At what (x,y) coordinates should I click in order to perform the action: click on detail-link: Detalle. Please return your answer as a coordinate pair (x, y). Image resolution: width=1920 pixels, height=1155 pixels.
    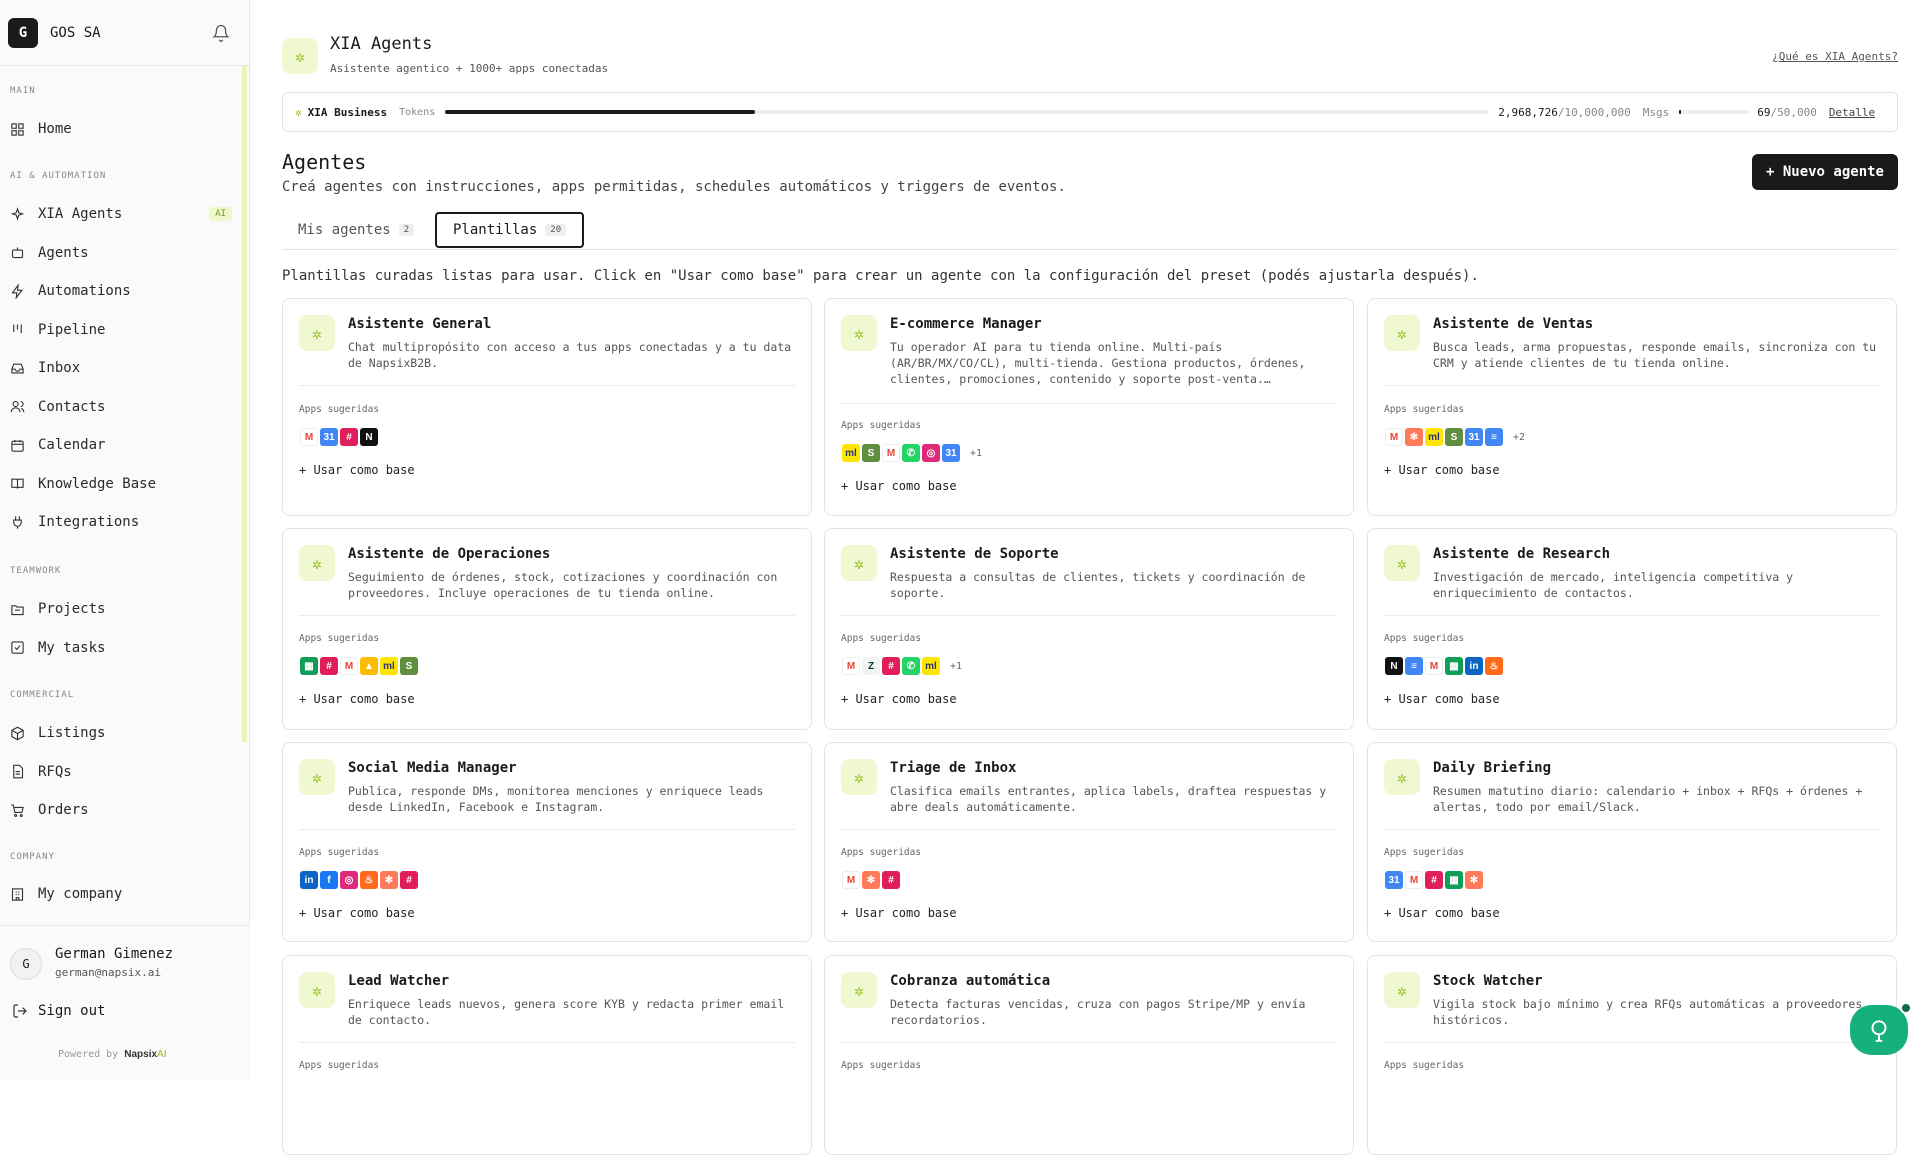
    Looking at the image, I should click on (1852, 112).